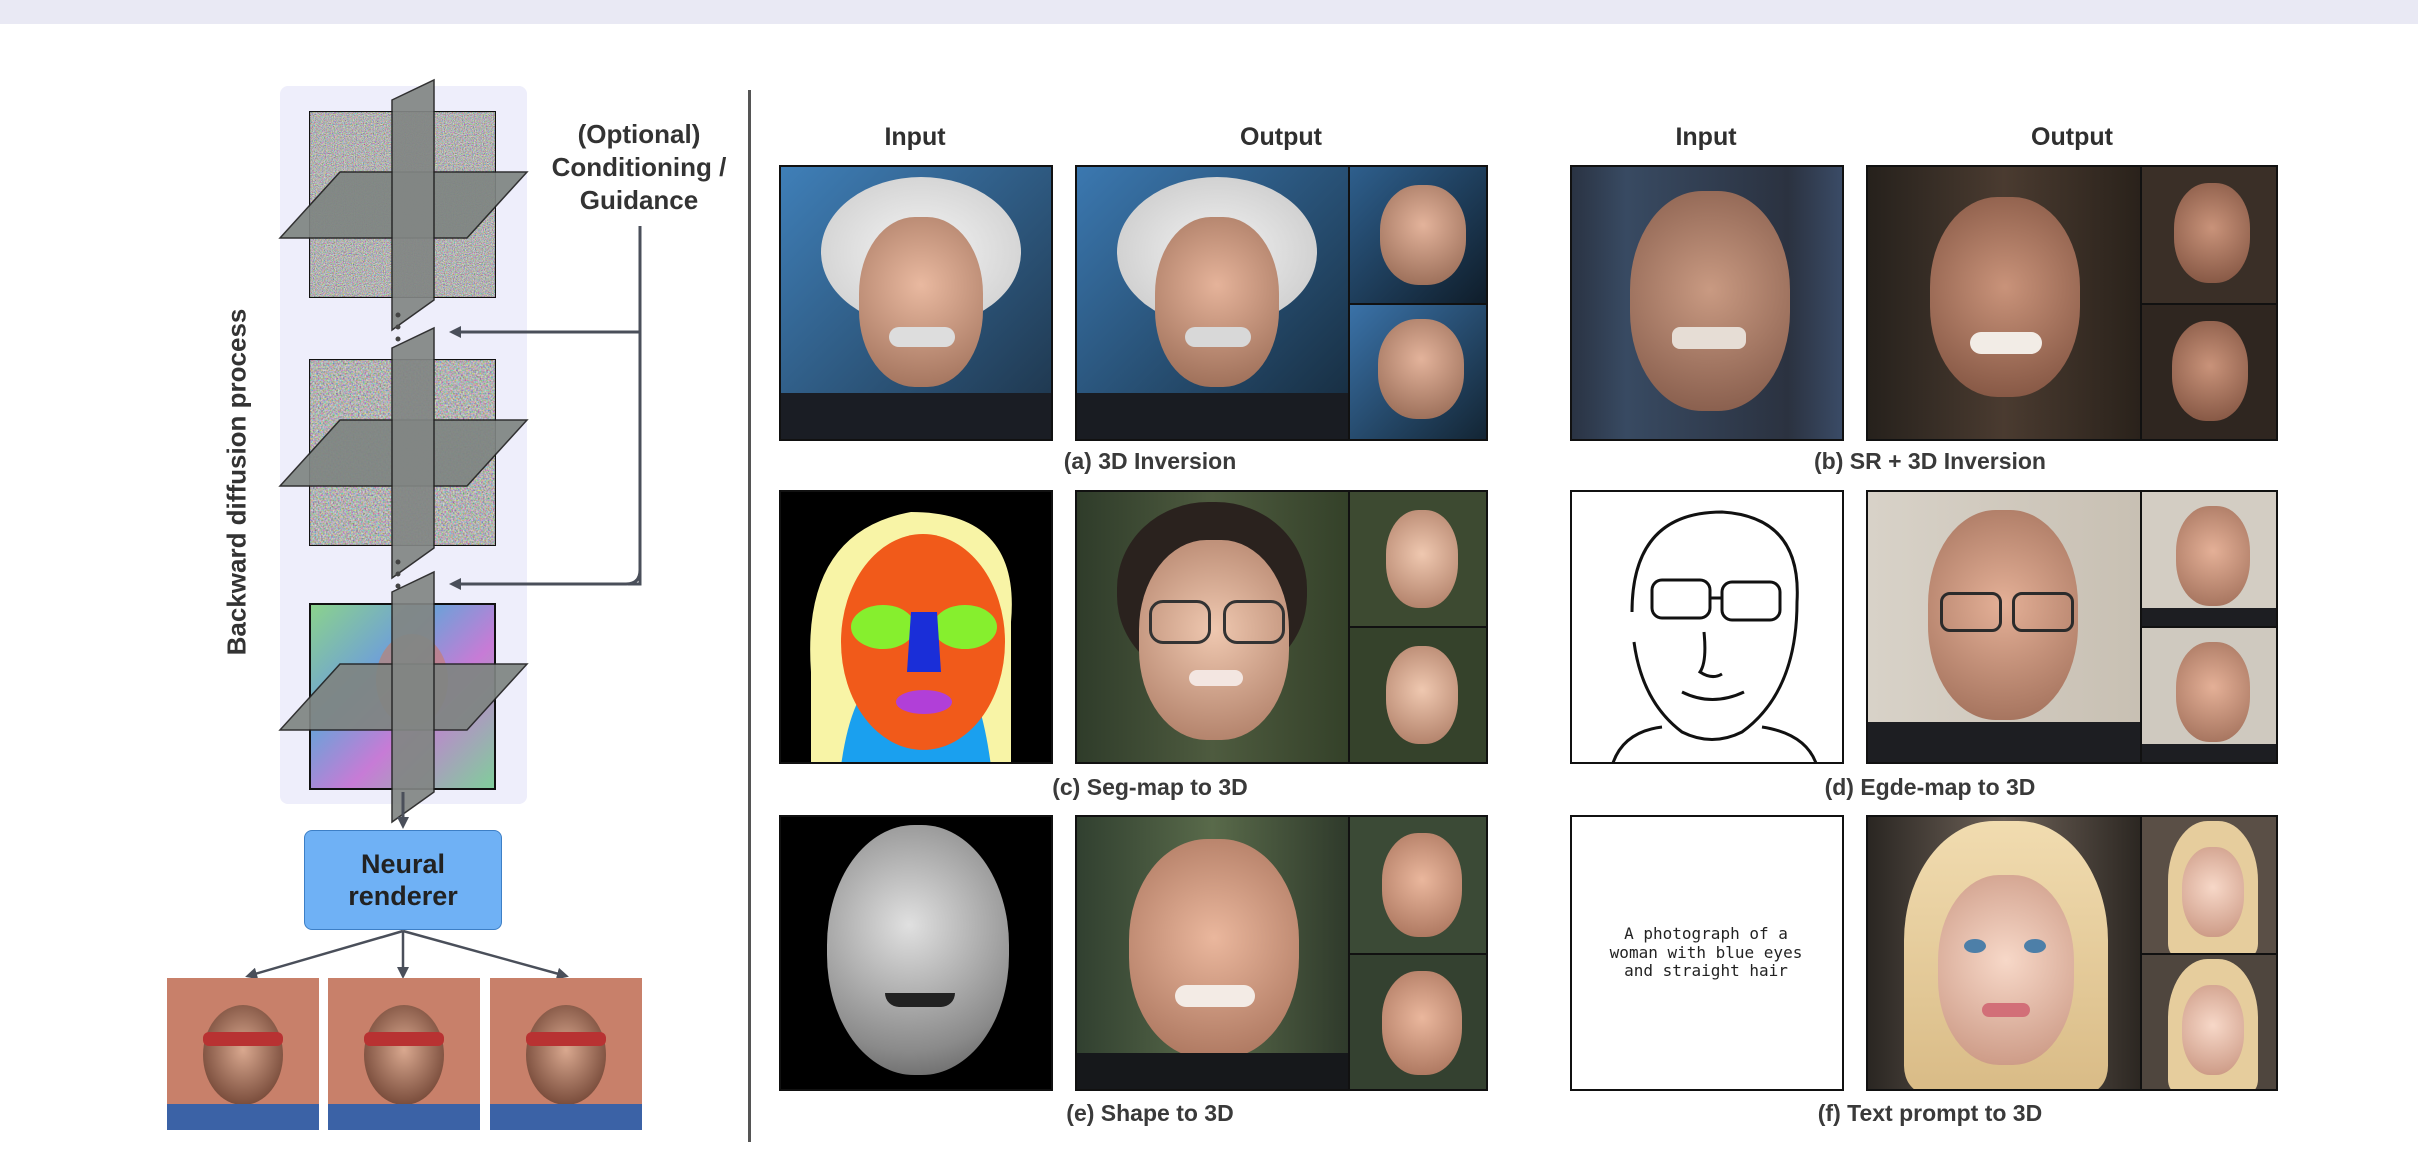  Describe the element at coordinates (916, 953) in the screenshot. I see `shape-input` at that location.